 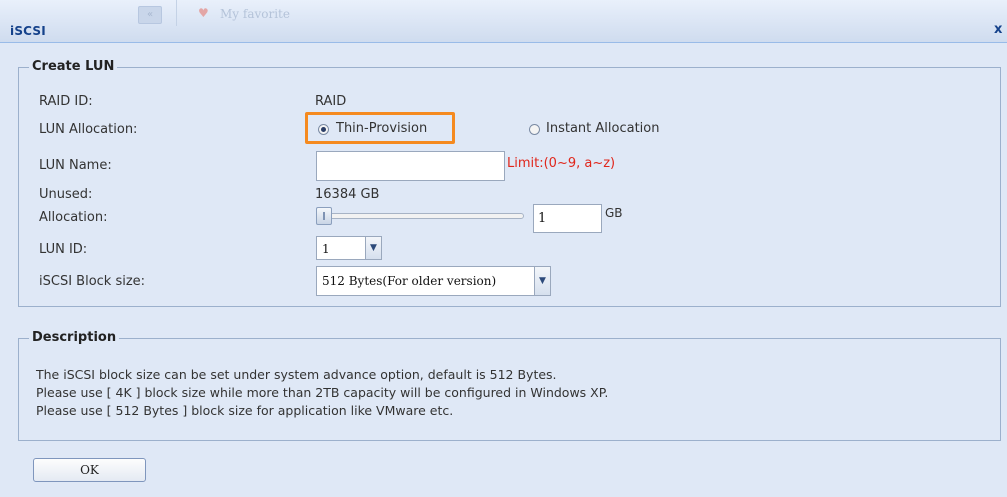 What do you see at coordinates (567, 218) in the screenshot?
I see `allocation-input` at bounding box center [567, 218].